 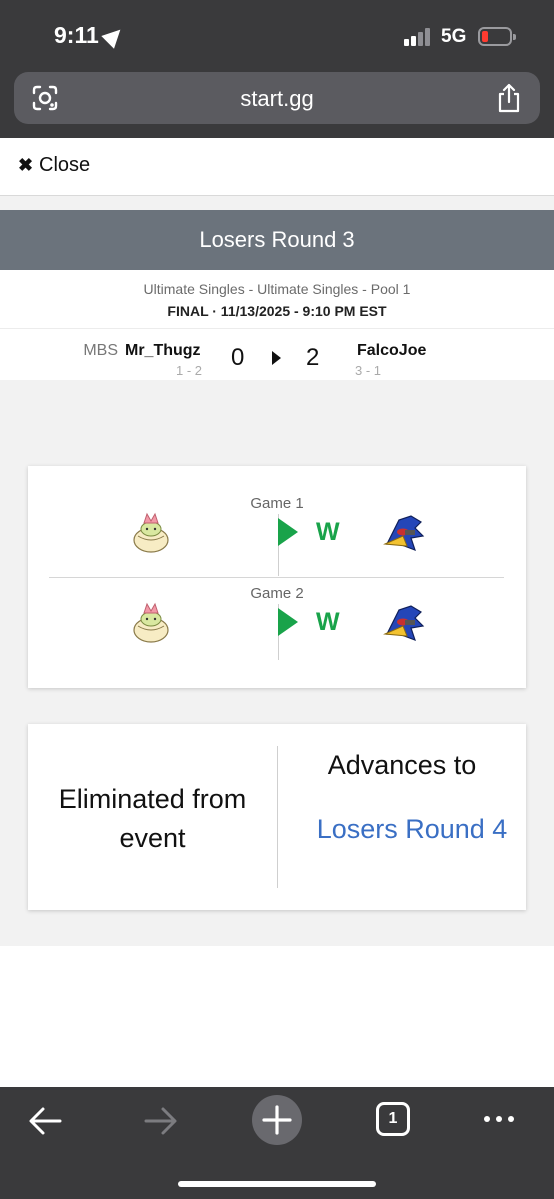 I want to click on plus-icon, so click(x=277, y=1120).